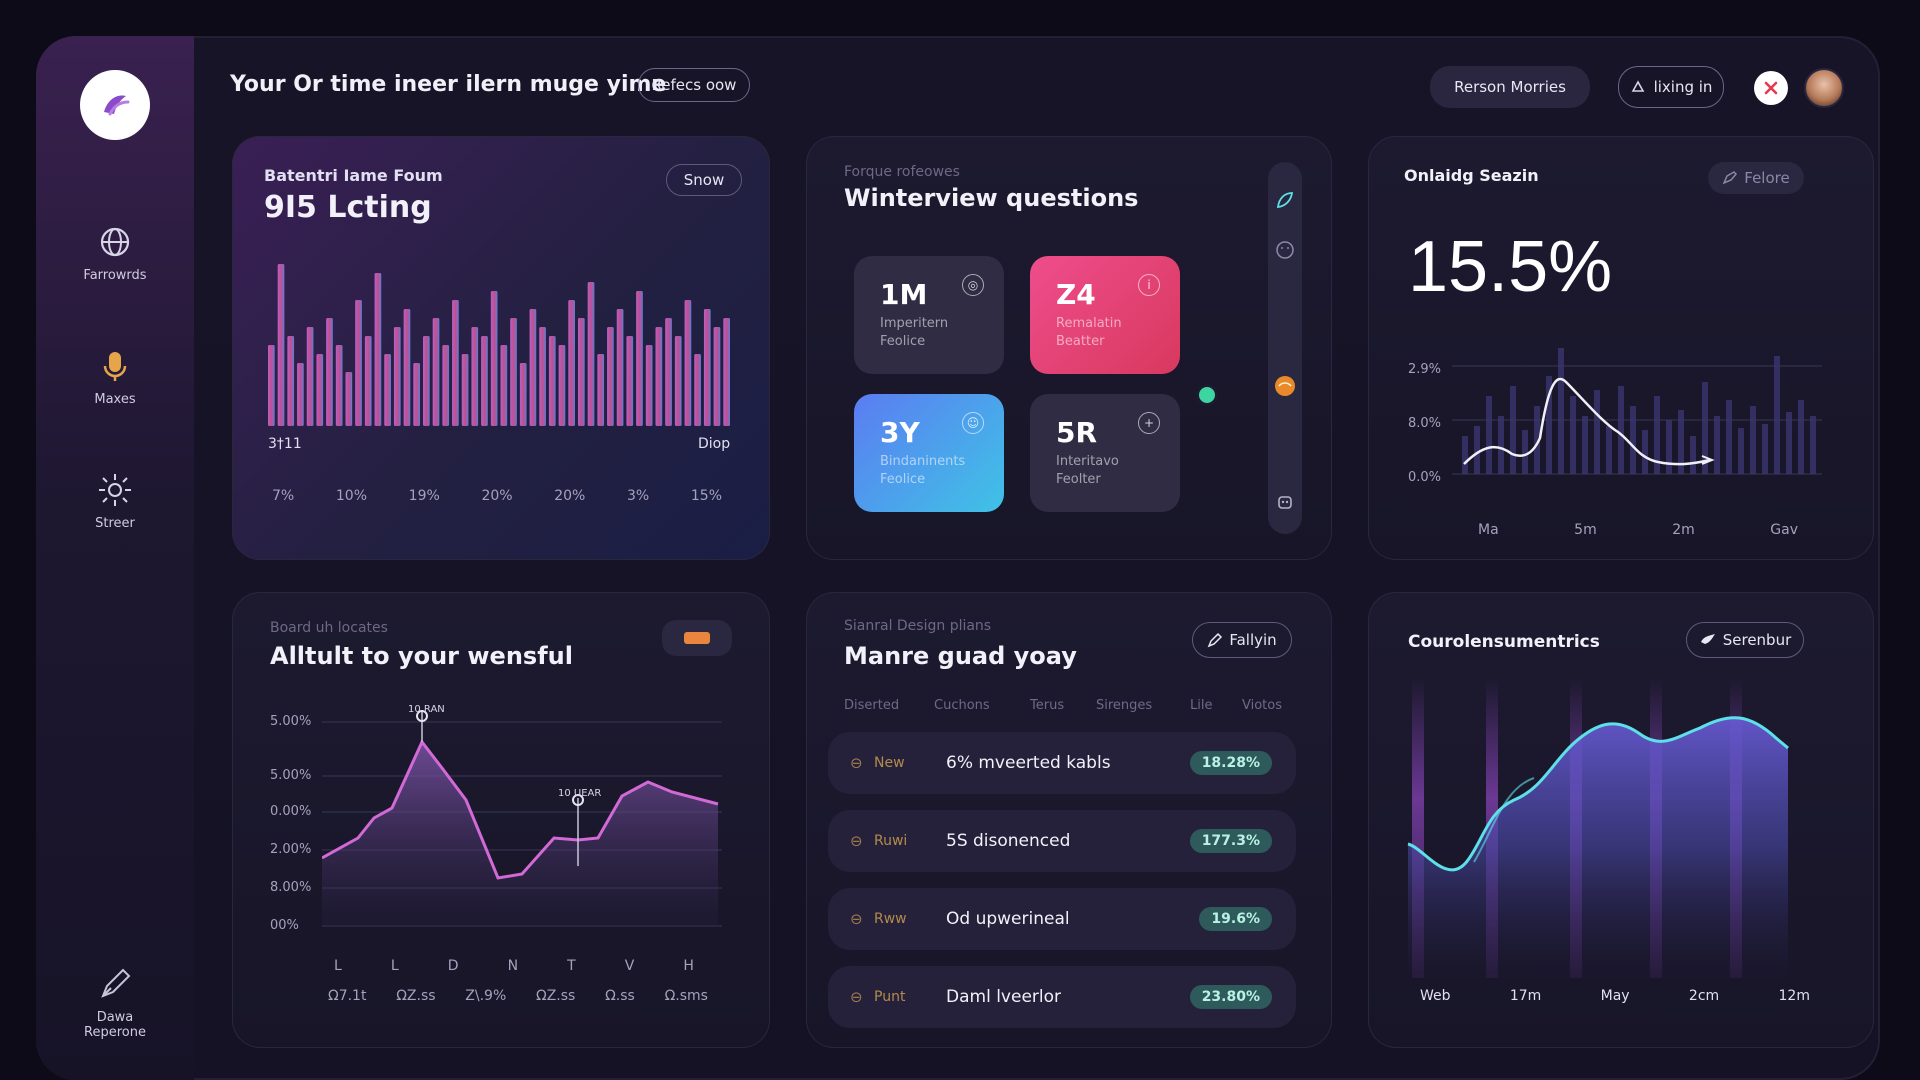  Describe the element at coordinates (1784, 530) in the screenshot. I see `x-tick: Gav` at that location.